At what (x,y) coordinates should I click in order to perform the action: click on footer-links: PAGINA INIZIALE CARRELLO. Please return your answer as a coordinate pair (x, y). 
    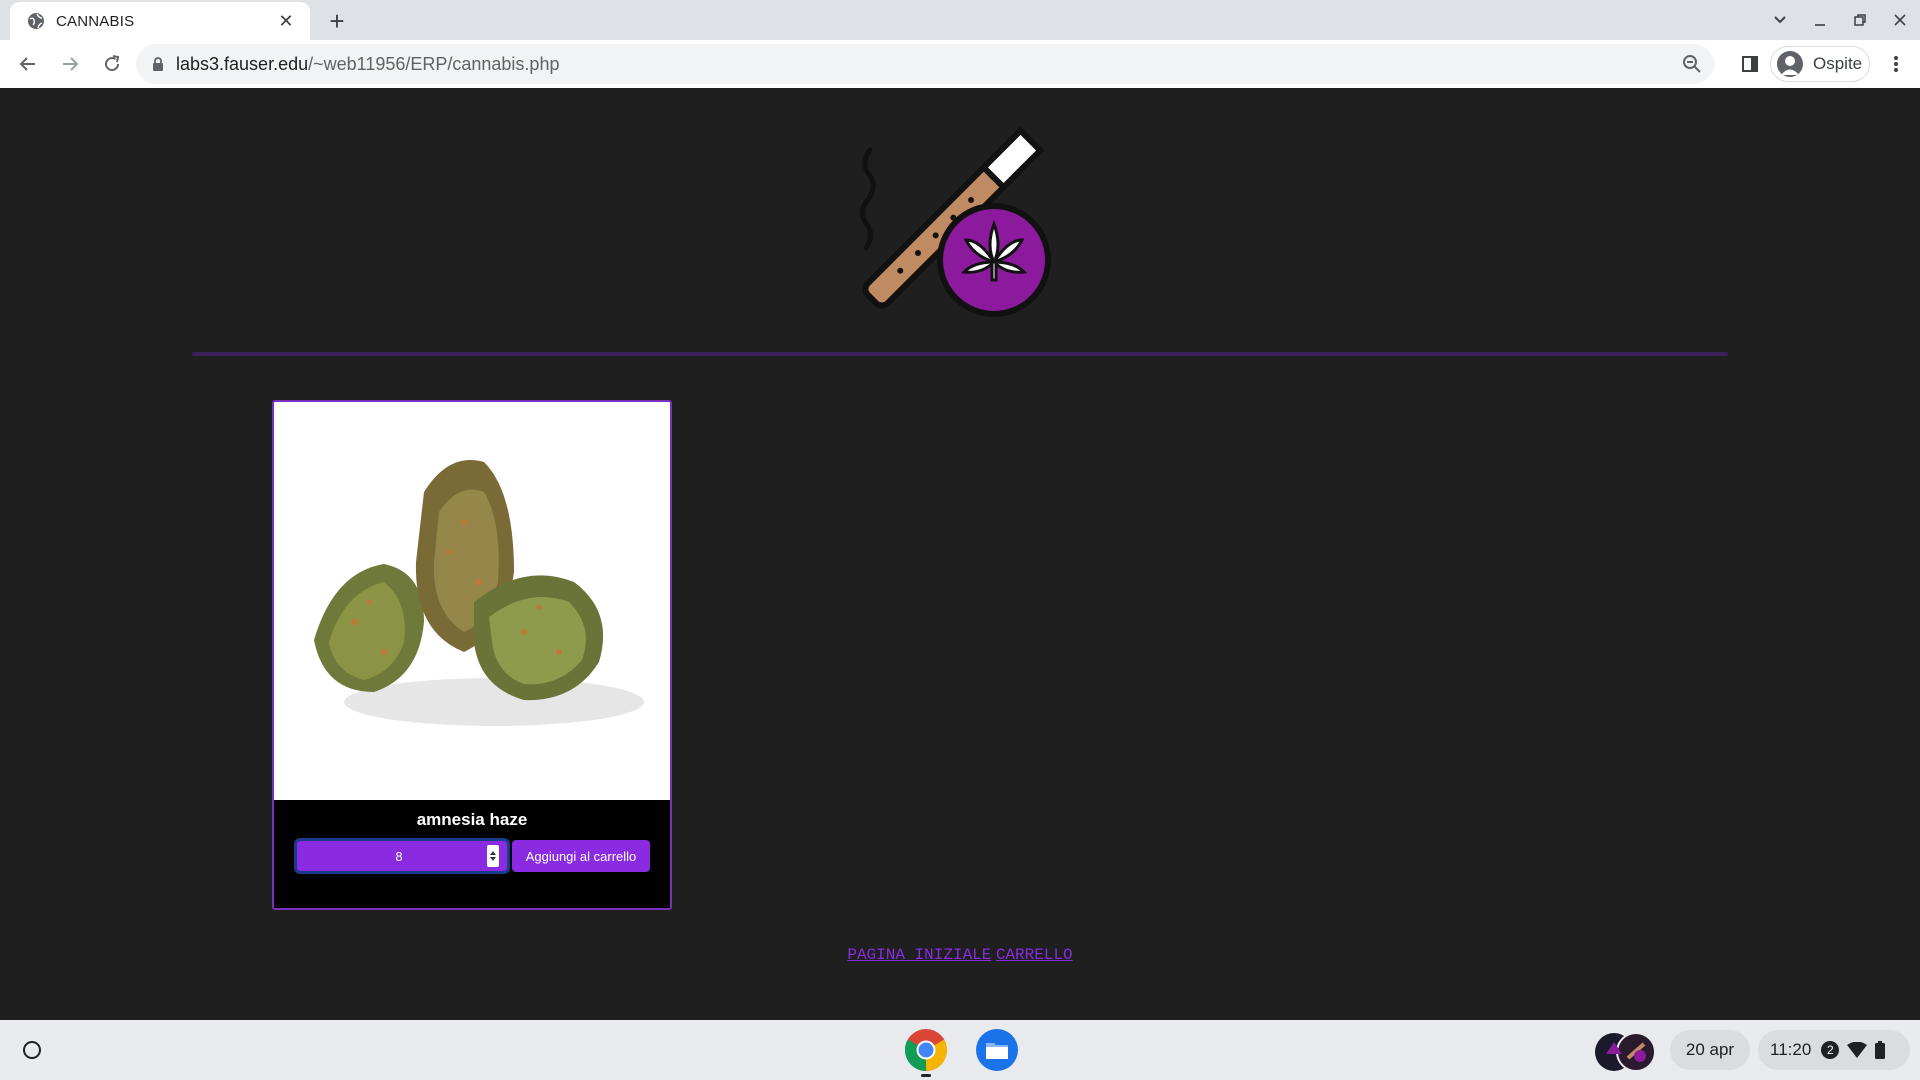
    Looking at the image, I should click on (960, 955).